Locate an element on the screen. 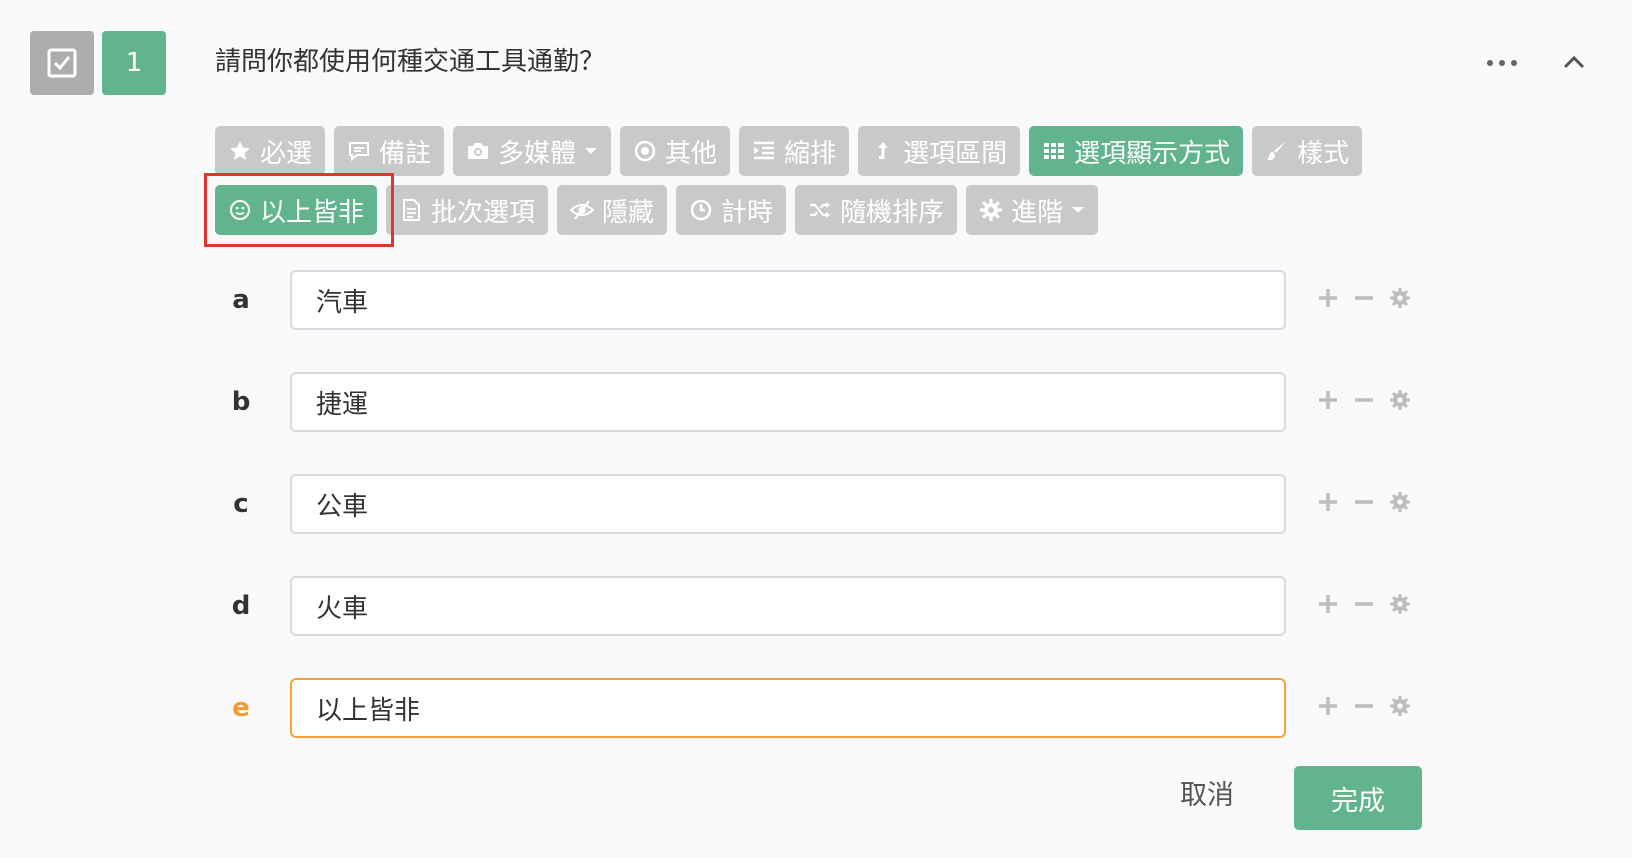 This screenshot has height=858, width=1632. required-label: 必選 is located at coordinates (286, 153).